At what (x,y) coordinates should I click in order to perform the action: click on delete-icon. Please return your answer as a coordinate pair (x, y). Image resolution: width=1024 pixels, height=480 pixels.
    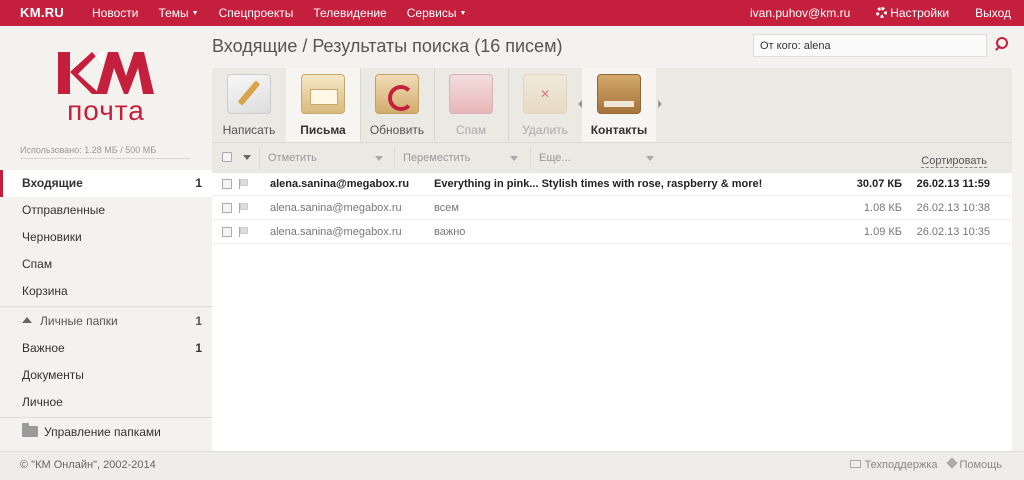
    Looking at the image, I should click on (545, 94).